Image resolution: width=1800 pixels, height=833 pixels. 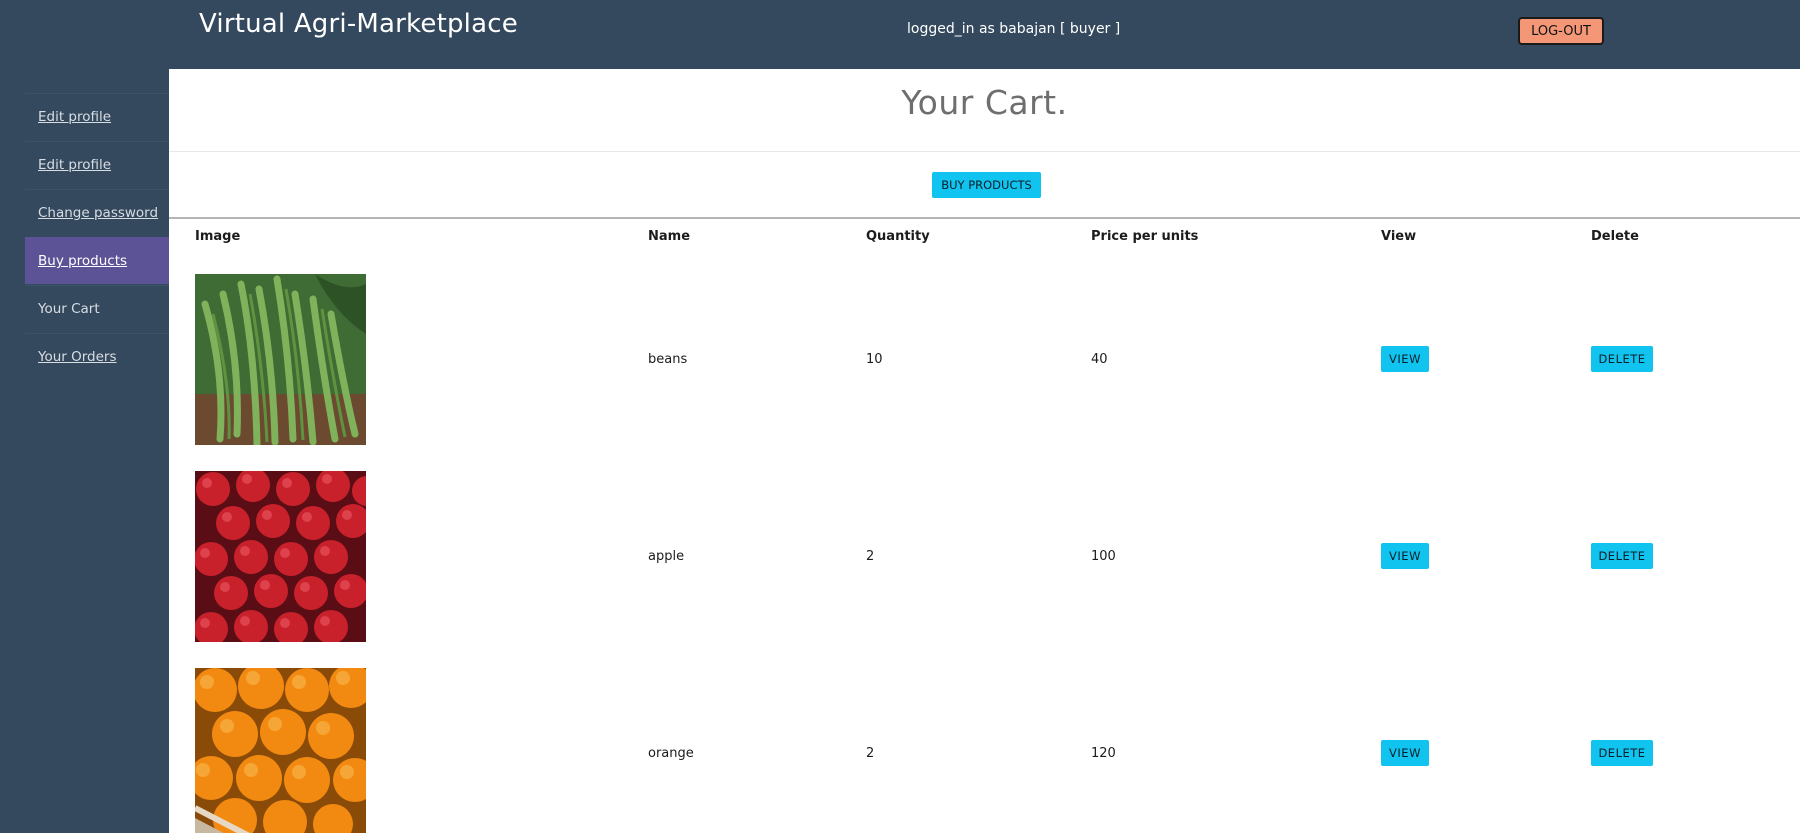 I want to click on product-image-apple, so click(x=280, y=556).